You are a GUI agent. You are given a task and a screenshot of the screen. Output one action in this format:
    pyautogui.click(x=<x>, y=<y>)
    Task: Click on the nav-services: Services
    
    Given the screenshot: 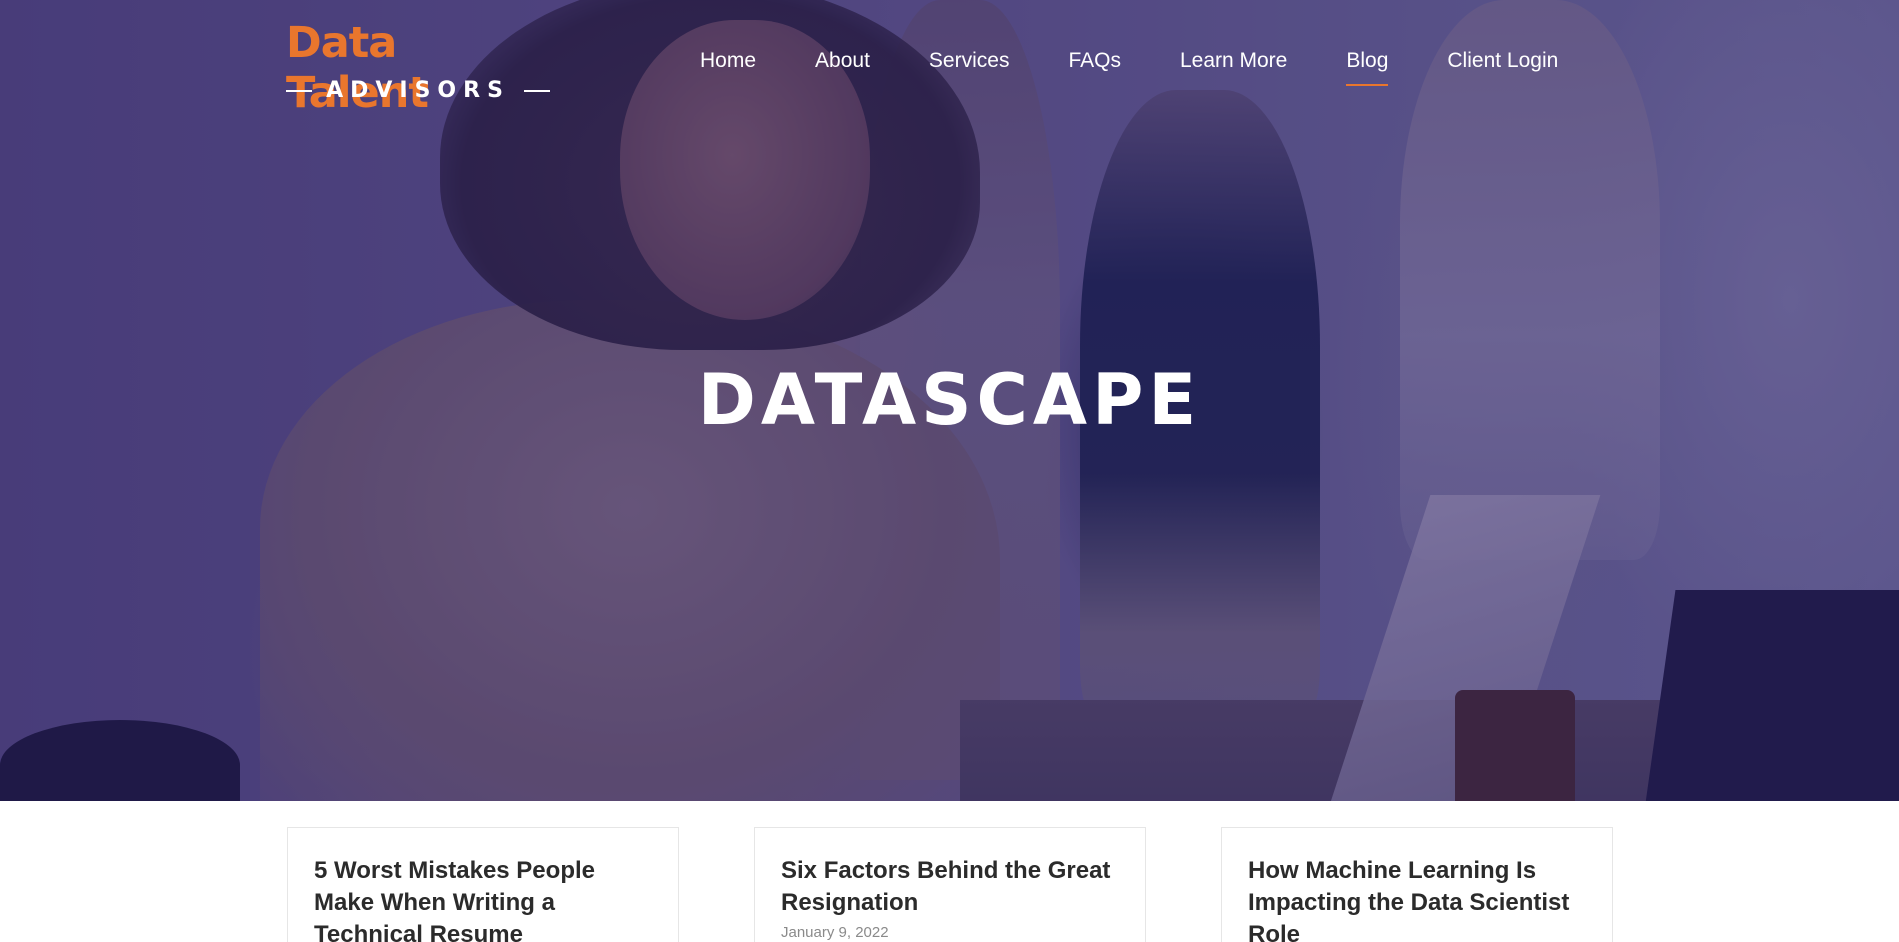 What is the action you would take?
    pyautogui.click(x=969, y=66)
    